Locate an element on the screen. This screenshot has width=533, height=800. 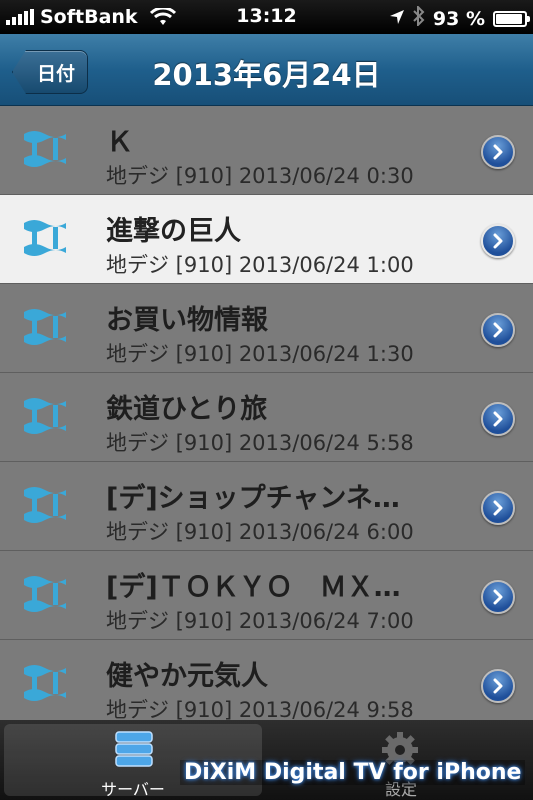
page-title: 2013年6月24日 is located at coordinates (266, 75).